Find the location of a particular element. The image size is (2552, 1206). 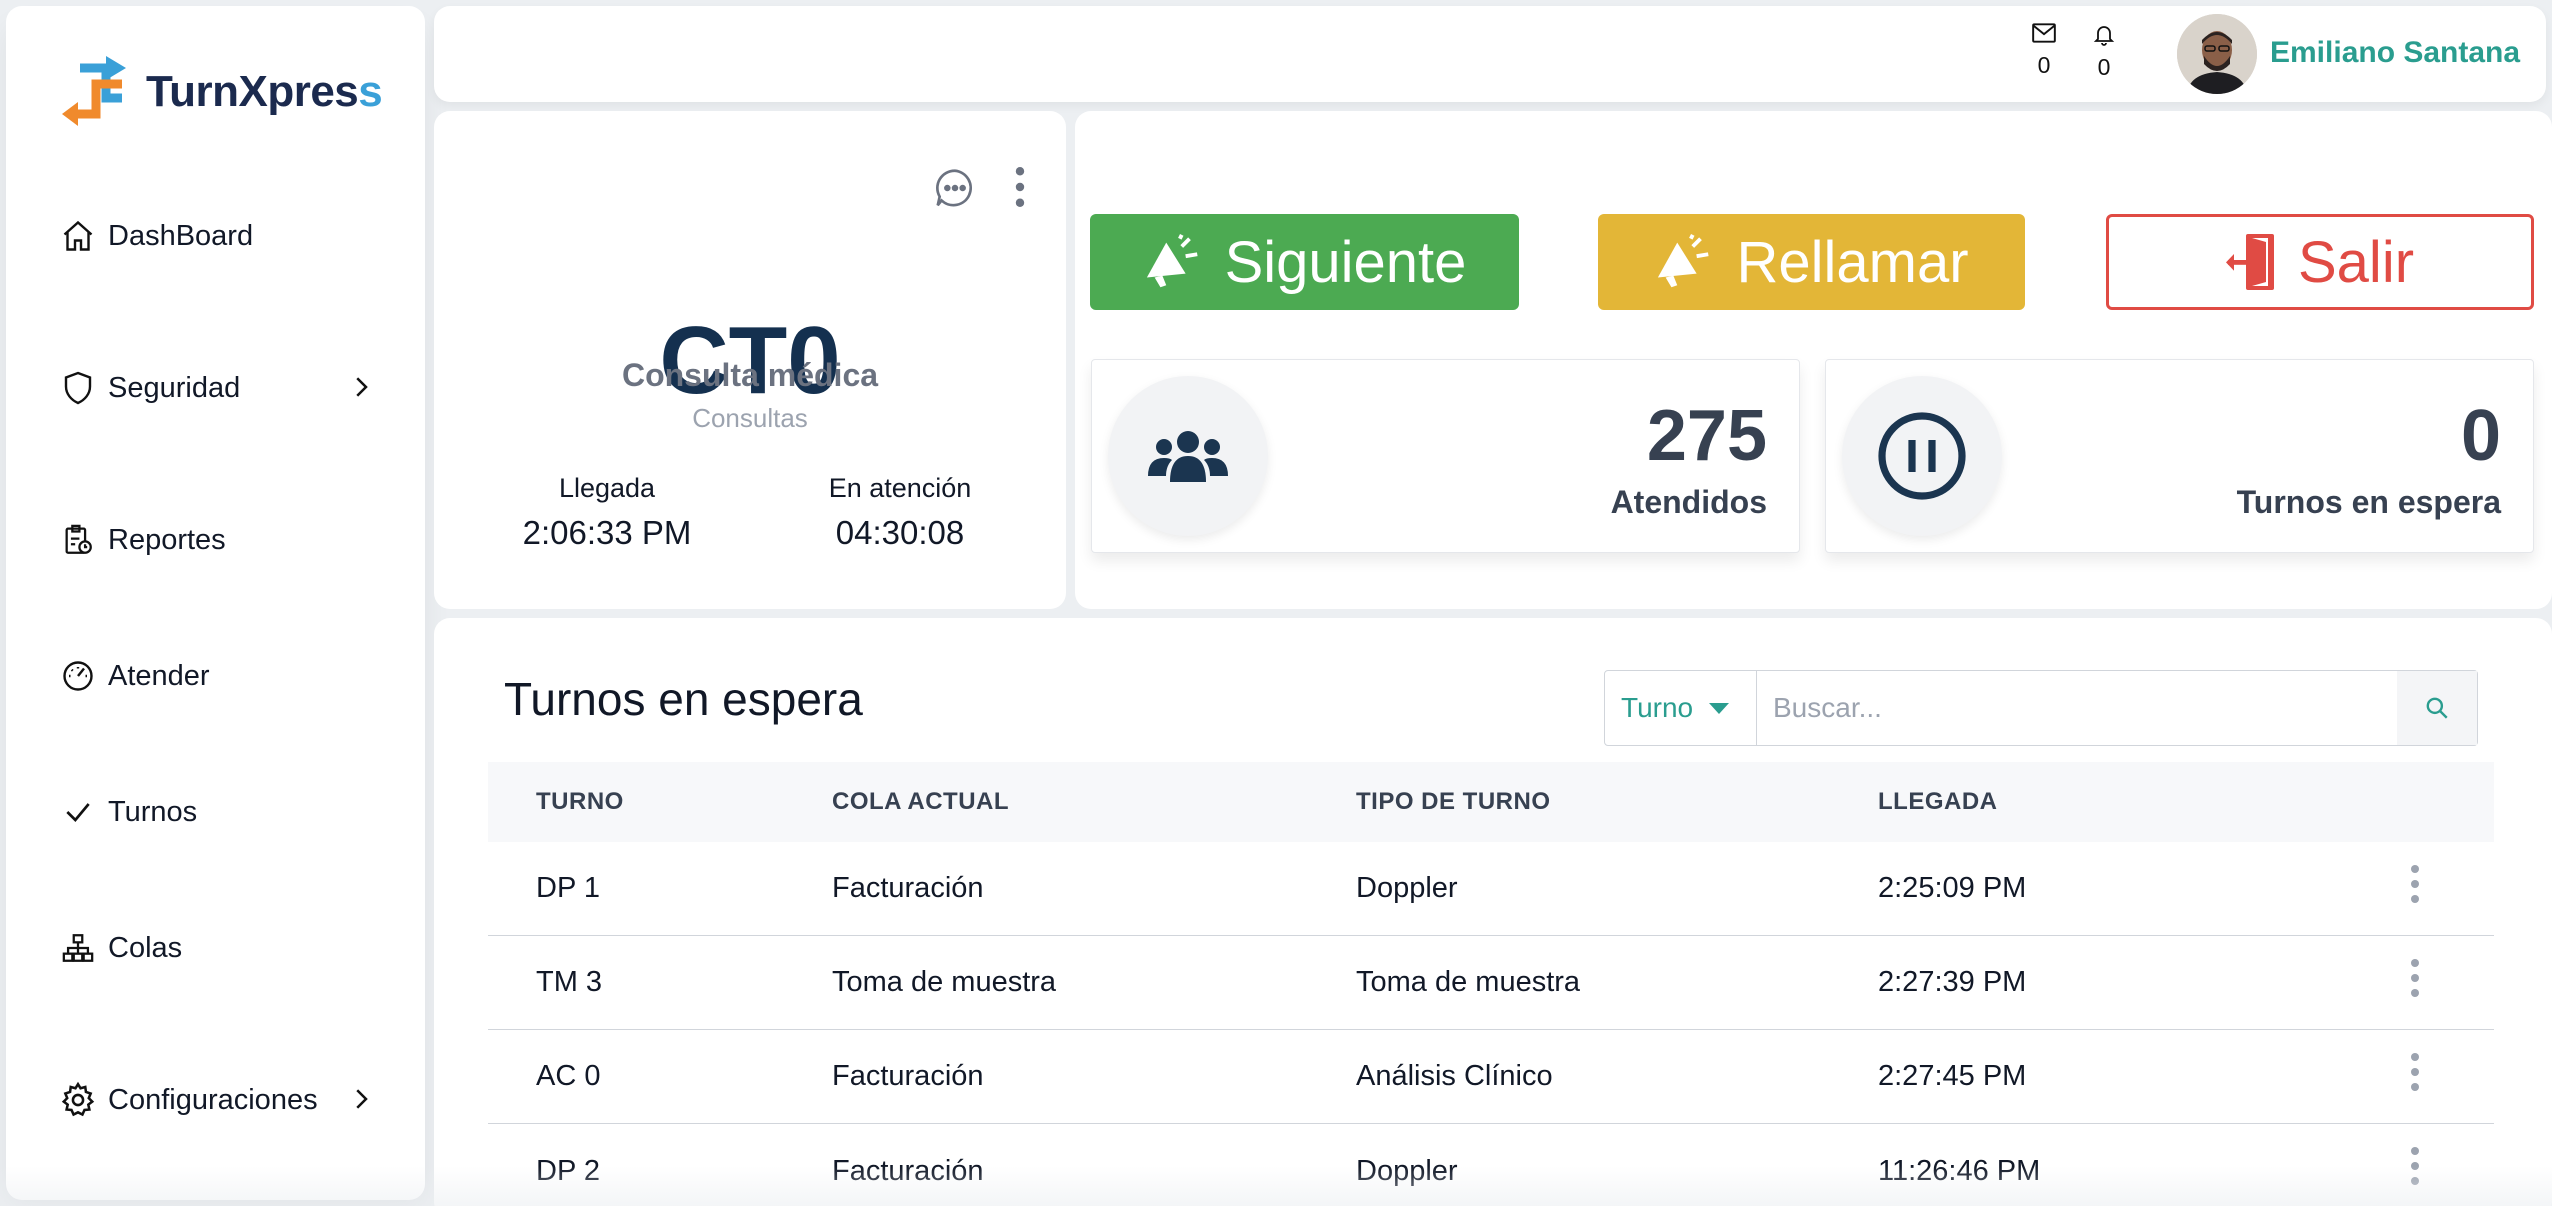

search-icon is located at coordinates (2437, 708).